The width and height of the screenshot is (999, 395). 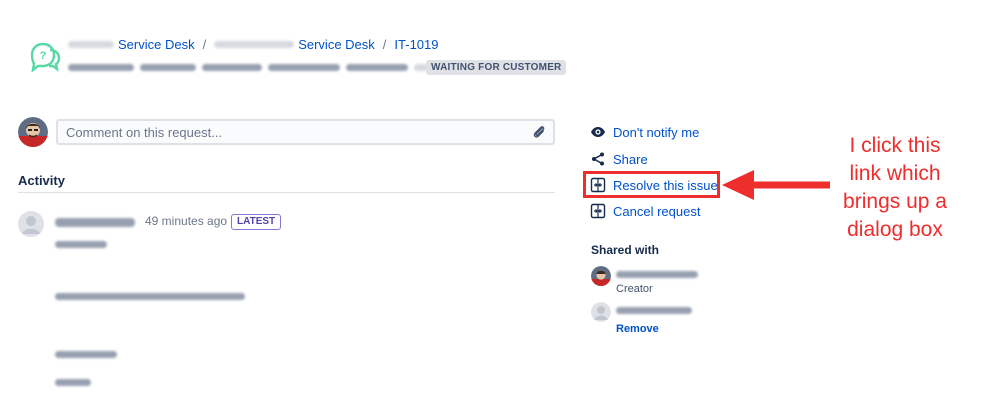 What do you see at coordinates (286, 192) in the screenshot?
I see `divider` at bounding box center [286, 192].